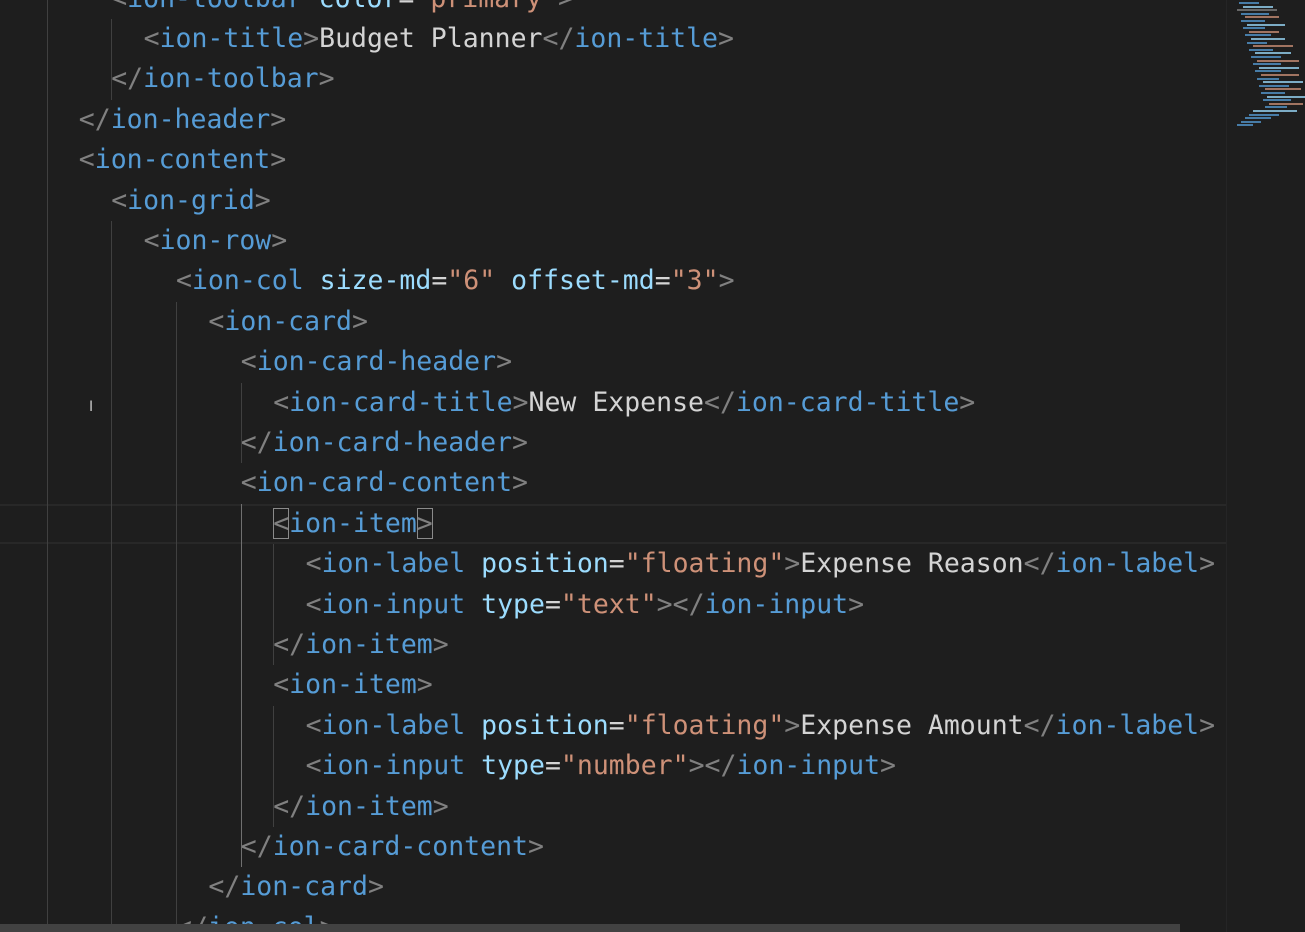  I want to click on tag-name: ion-content, so click(182, 160).